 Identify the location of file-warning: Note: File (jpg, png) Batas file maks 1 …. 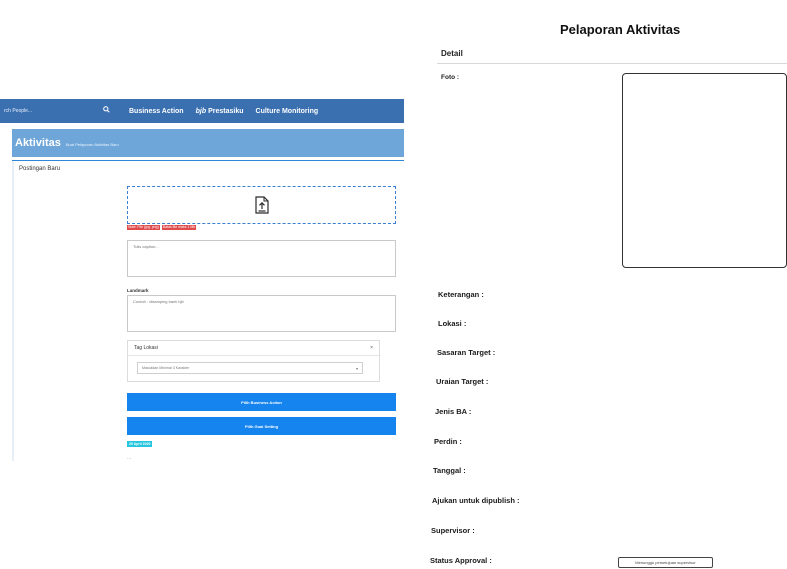
(162, 227).